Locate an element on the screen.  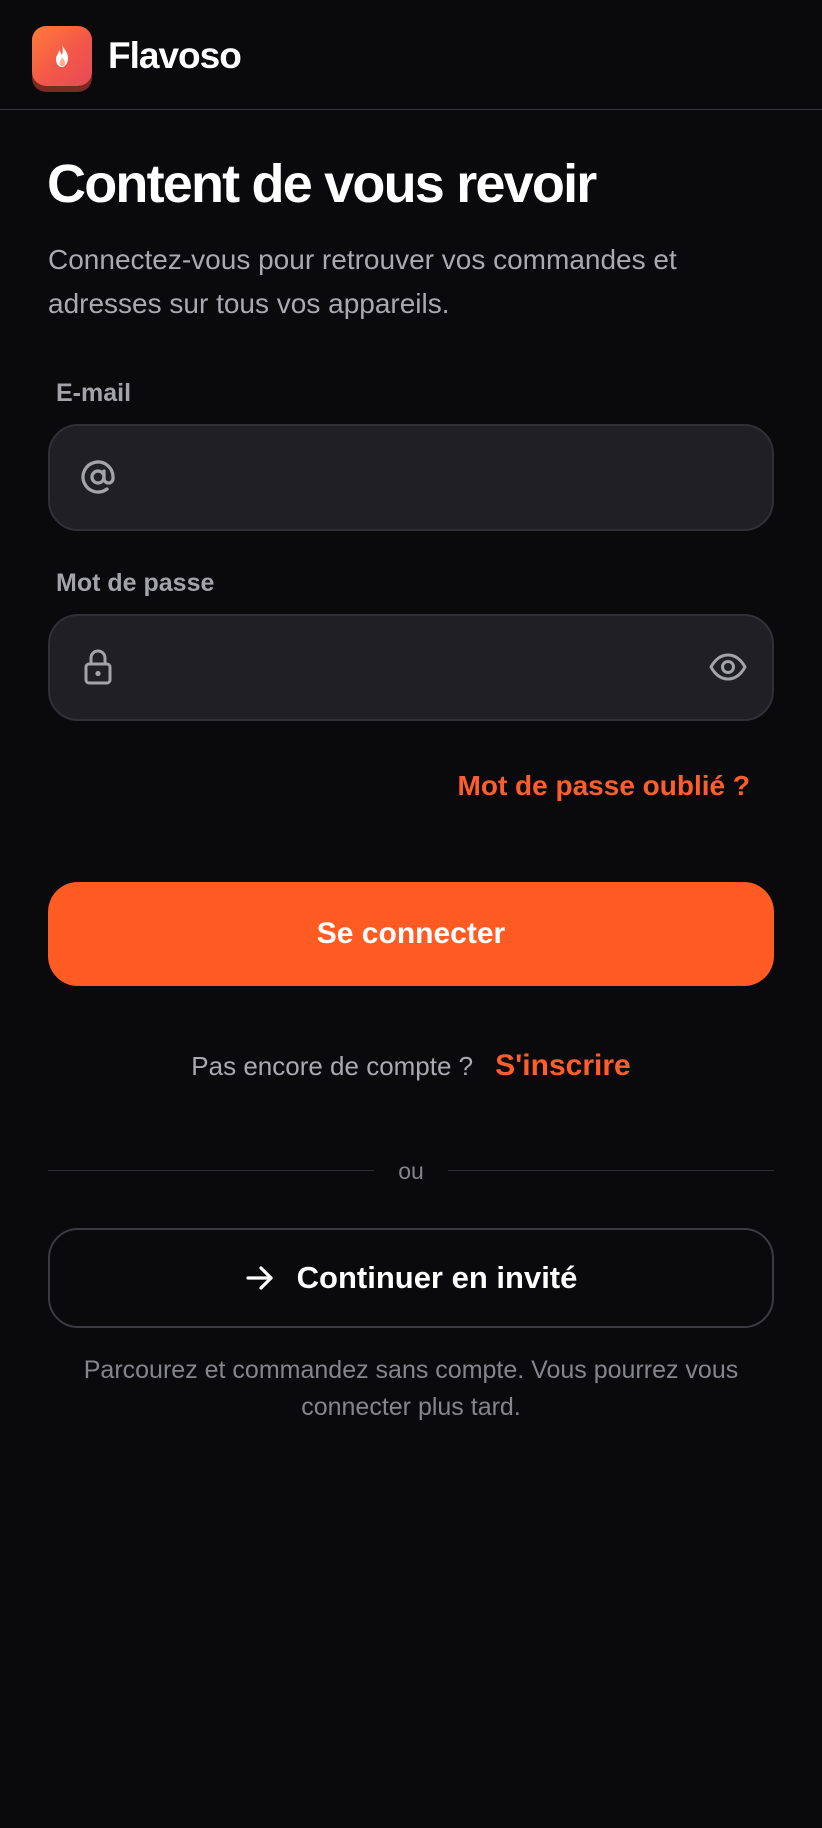
arrow-right-icon is located at coordinates (260, 1278).